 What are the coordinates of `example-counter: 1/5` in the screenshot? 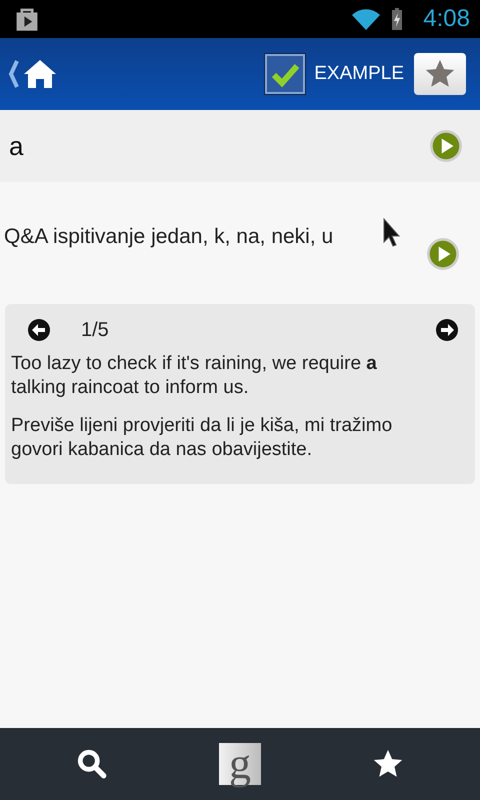 It's located at (95, 330).